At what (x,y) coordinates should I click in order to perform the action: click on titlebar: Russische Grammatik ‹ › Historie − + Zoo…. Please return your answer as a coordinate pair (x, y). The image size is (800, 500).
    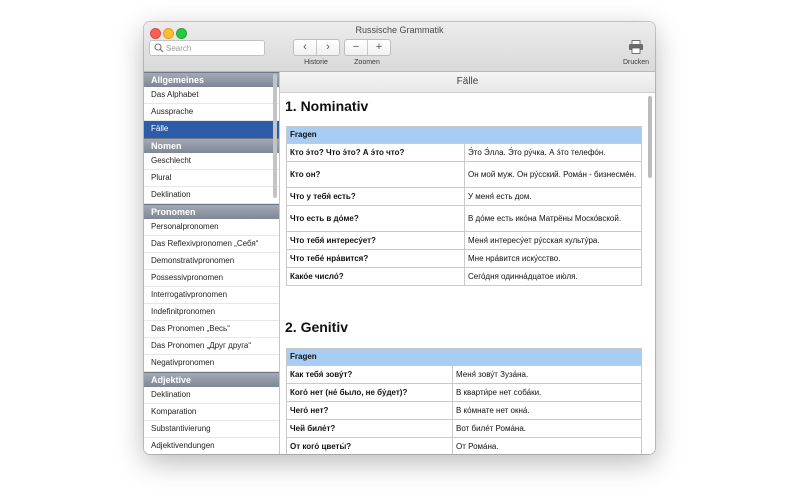
    Looking at the image, I should click on (399, 47).